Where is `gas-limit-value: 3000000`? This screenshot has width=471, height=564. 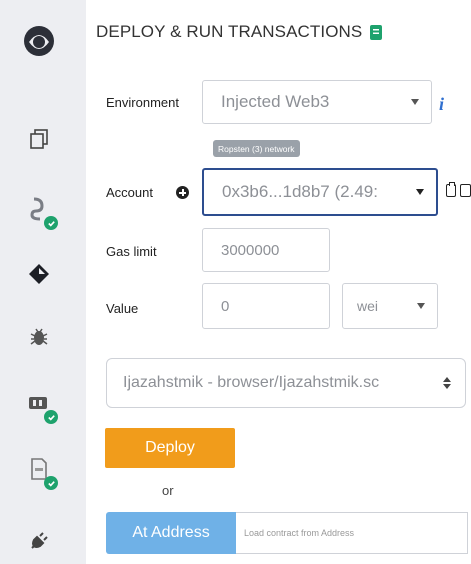 gas-limit-value: 3000000 is located at coordinates (250, 250).